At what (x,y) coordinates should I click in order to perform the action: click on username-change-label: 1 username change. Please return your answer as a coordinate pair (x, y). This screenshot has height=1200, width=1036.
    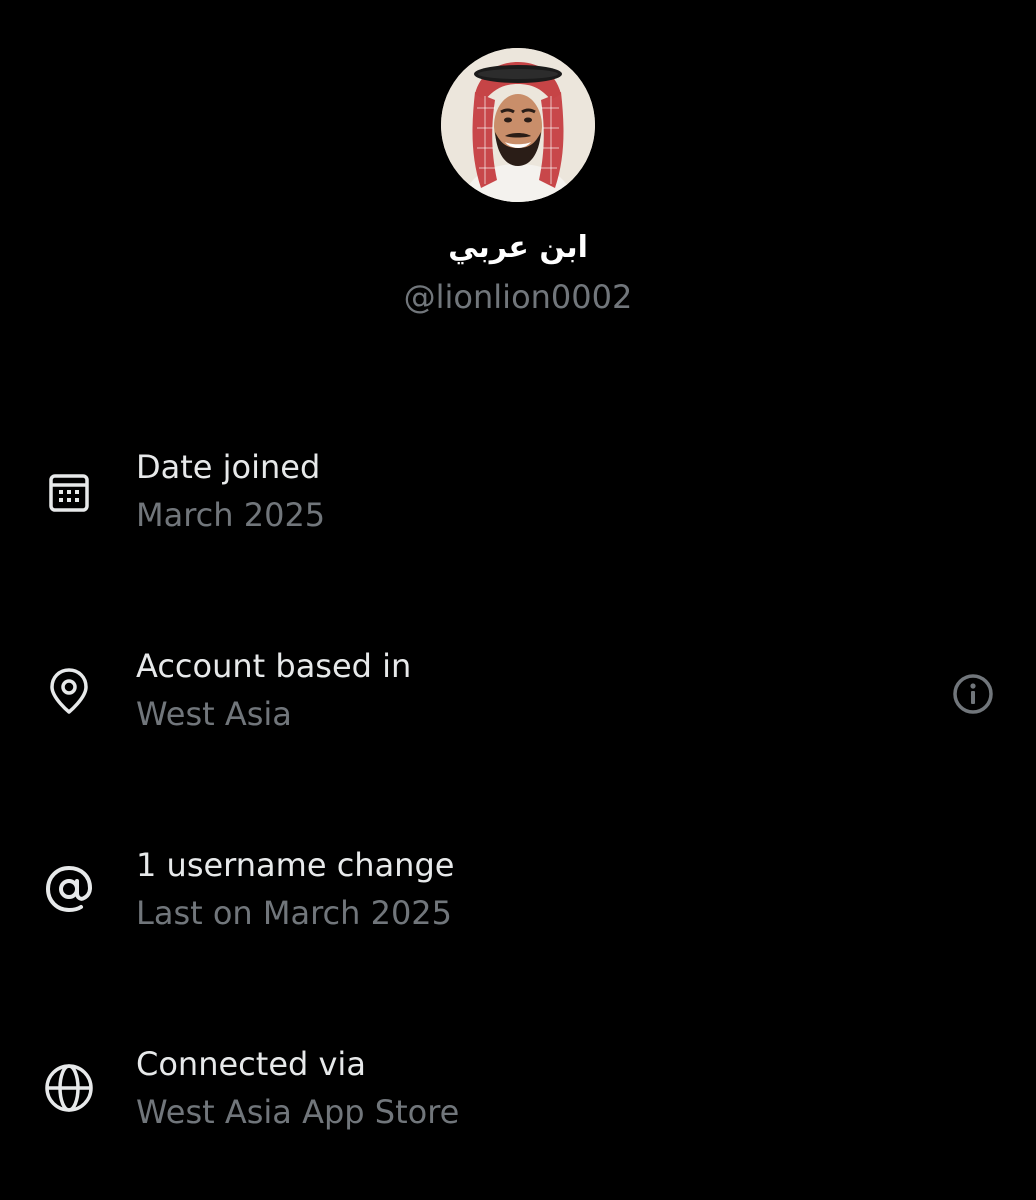
    Looking at the image, I should click on (295, 865).